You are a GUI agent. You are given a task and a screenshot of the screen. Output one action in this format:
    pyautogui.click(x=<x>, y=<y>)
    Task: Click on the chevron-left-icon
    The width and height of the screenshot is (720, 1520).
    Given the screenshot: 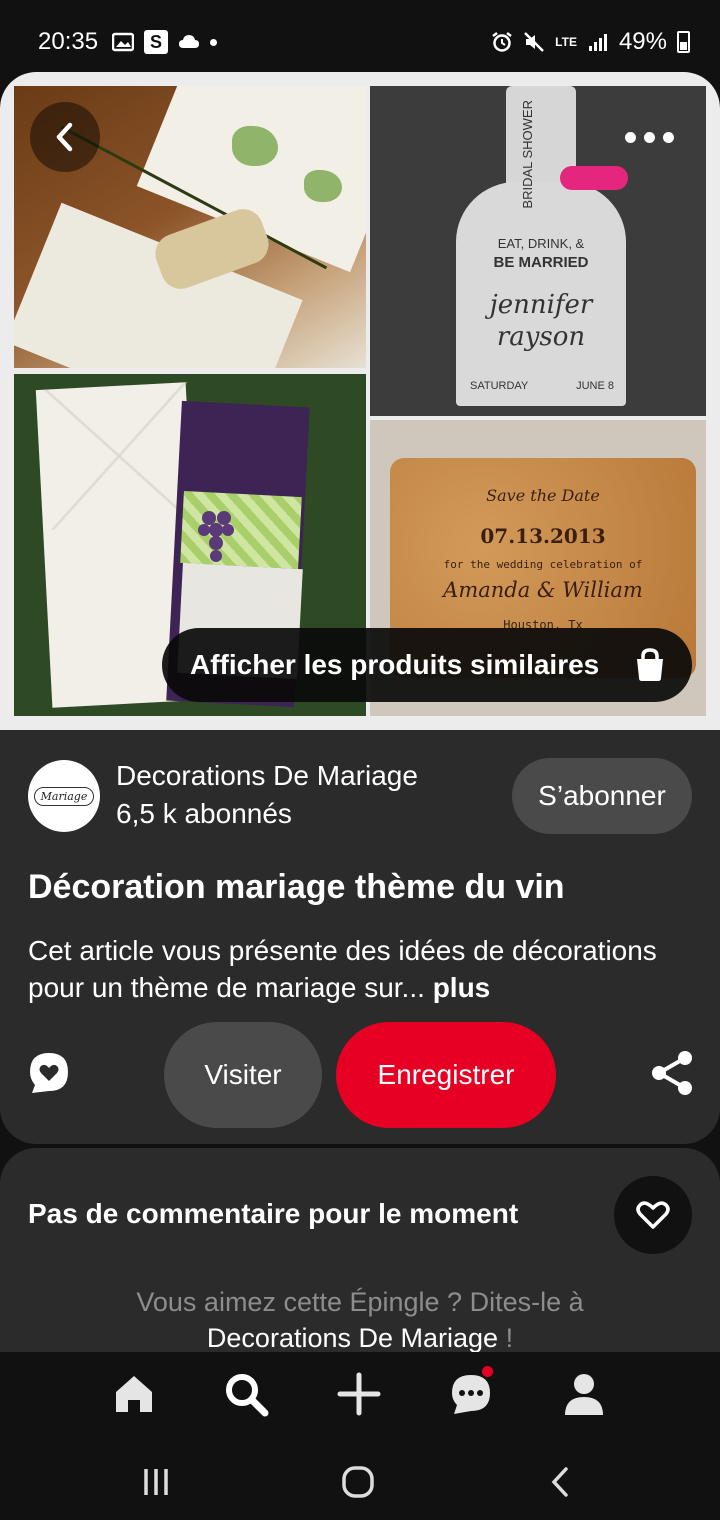 What is the action you would take?
    pyautogui.click(x=64, y=137)
    